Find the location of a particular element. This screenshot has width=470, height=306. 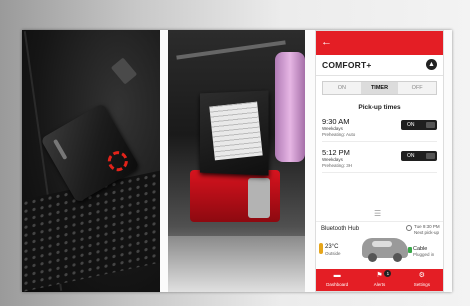

feature-title: COMFORT+ is located at coordinates (347, 65).